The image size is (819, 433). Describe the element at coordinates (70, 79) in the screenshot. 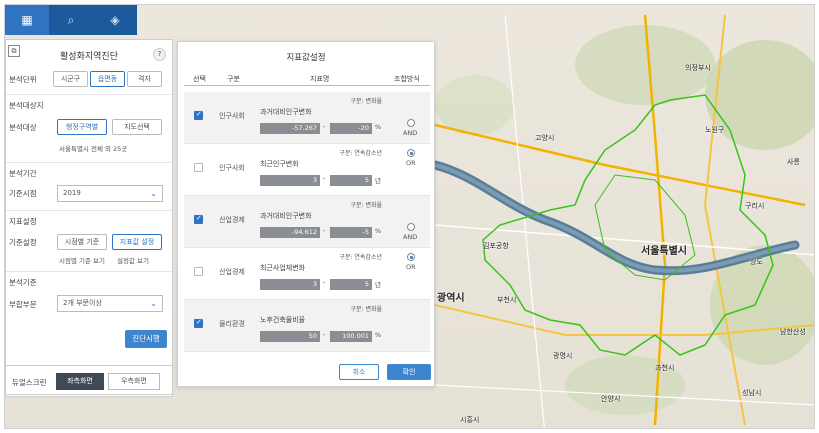

I see `unit-option-sigungu: 시군구` at that location.